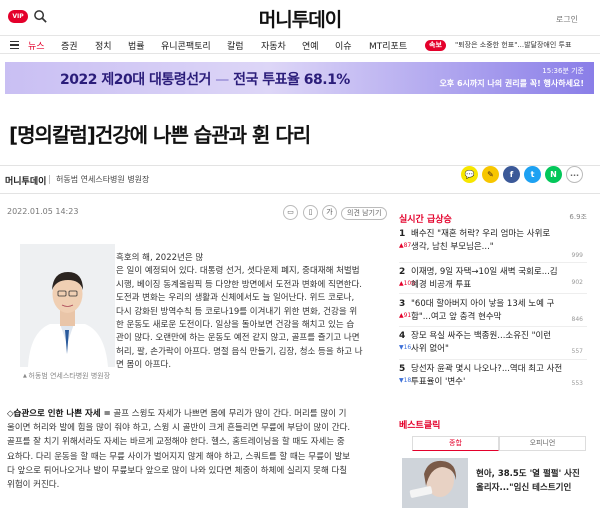 The image size is (600, 510). Describe the element at coordinates (535, 481) in the screenshot. I see `best-click-headline: 현아, 38.5도 '열 펄펄' 사진 올리자..."임신 테스트기인` at that location.